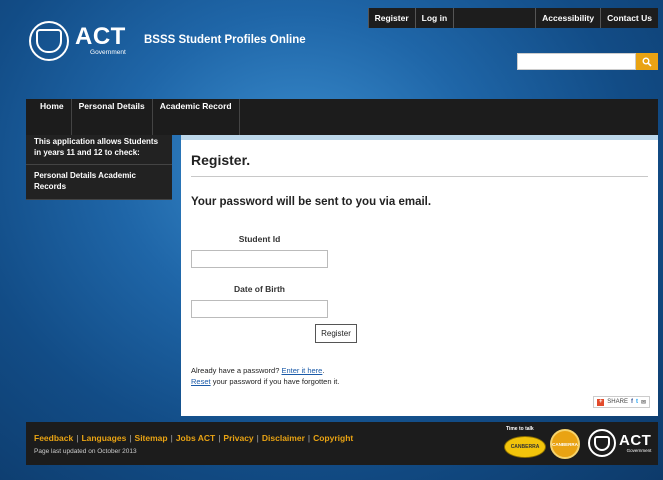 The image size is (663, 480). Describe the element at coordinates (49, 117) in the screenshot. I see `nav-home: Home` at that location.